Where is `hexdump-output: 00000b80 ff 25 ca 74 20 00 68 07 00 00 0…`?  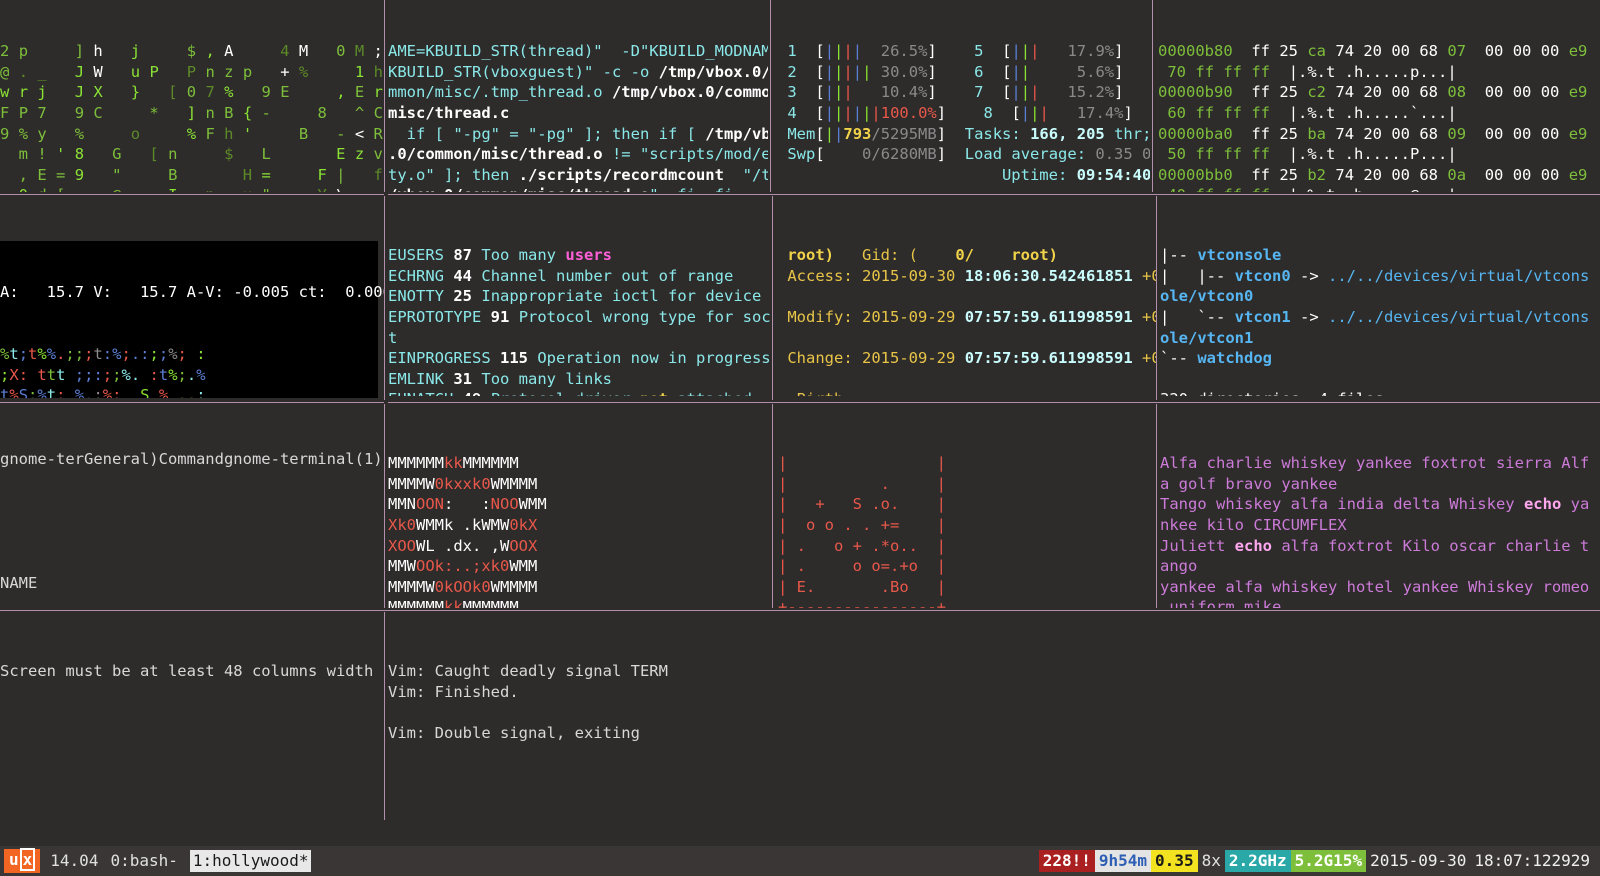 hexdump-output: 00000b80 ff 25 ca 74 20 00 68 07 00 00 0… is located at coordinates (1373, 117).